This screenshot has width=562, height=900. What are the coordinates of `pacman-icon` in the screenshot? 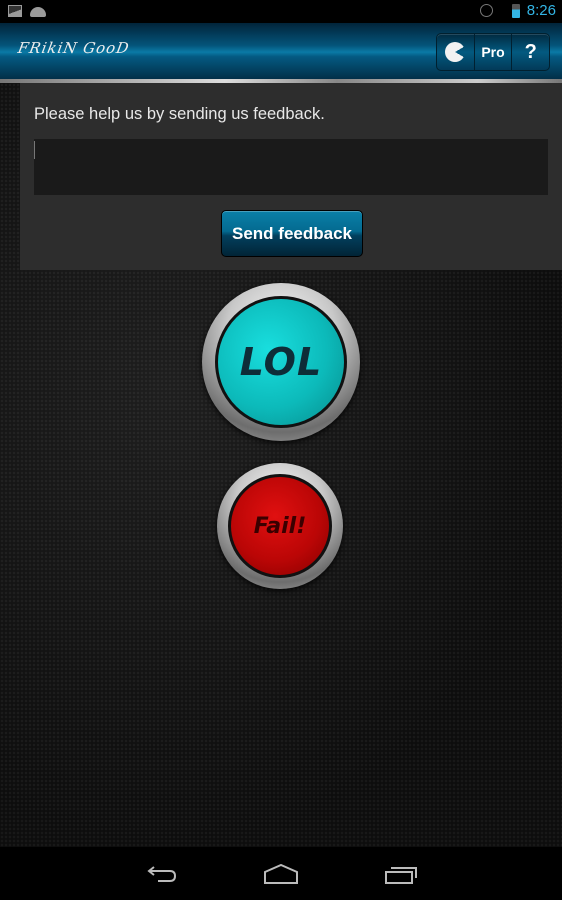 It's located at (455, 52).